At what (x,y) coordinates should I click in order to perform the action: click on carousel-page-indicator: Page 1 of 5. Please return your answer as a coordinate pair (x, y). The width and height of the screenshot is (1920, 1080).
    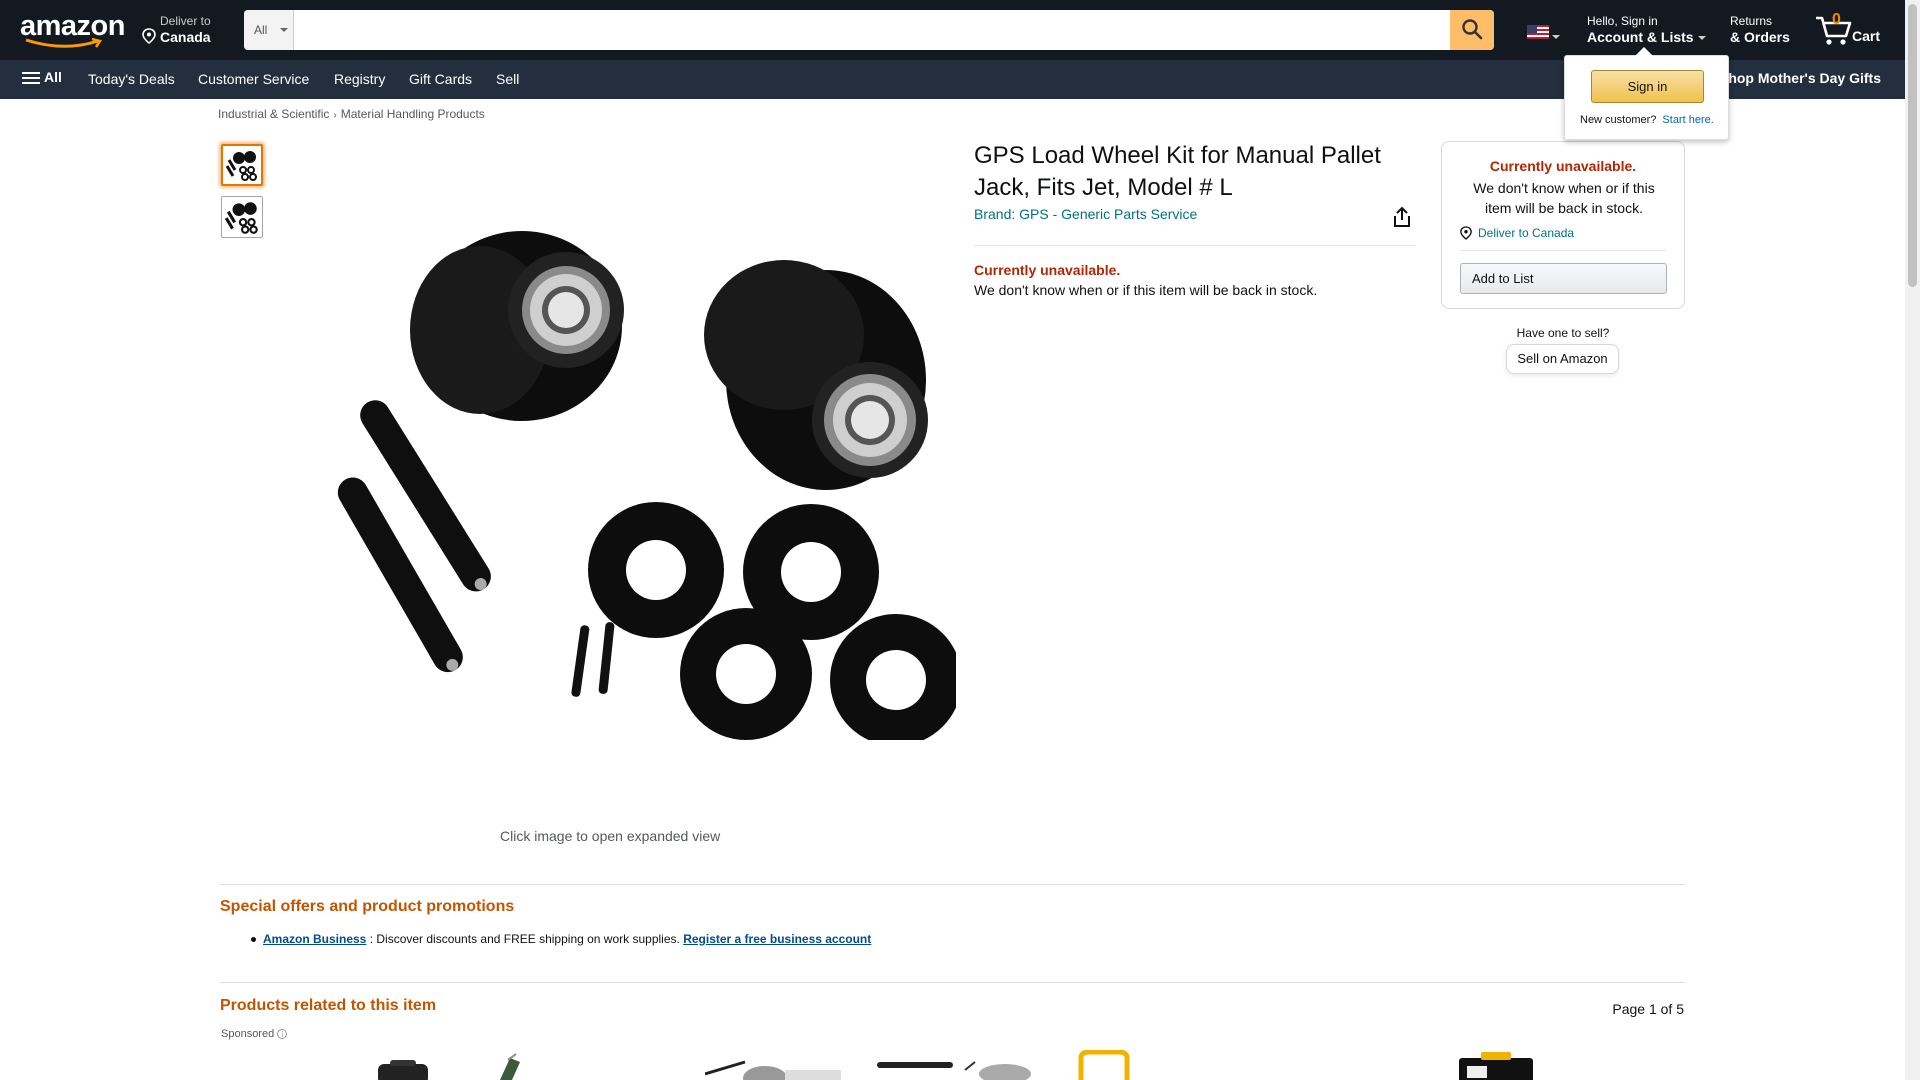
    Looking at the image, I should click on (1648, 1009).